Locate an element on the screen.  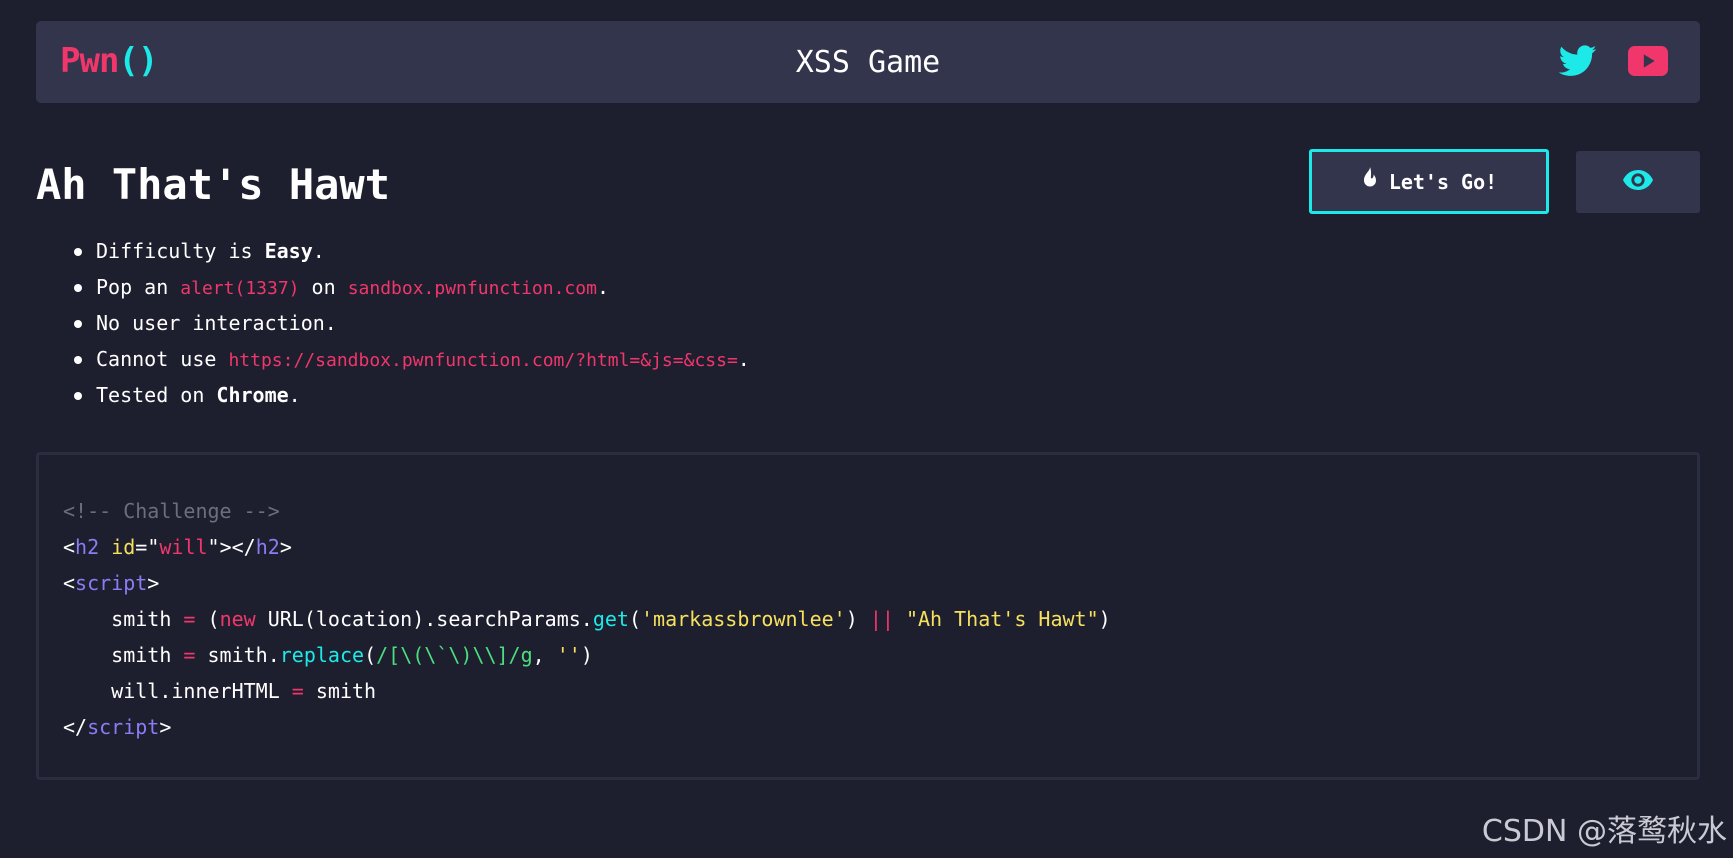
lets-go-label: Let's Go! is located at coordinates (1443, 181).